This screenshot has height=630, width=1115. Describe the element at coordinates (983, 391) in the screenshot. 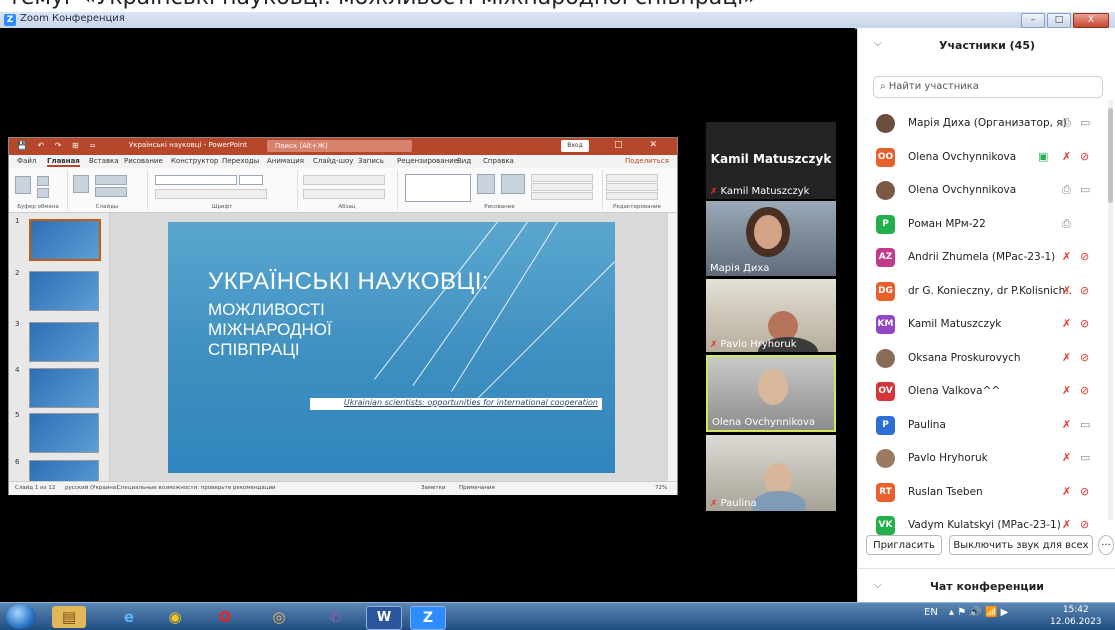

I see `participant-row: OV Olena Valkova^^ ✗ ⊘` at that location.